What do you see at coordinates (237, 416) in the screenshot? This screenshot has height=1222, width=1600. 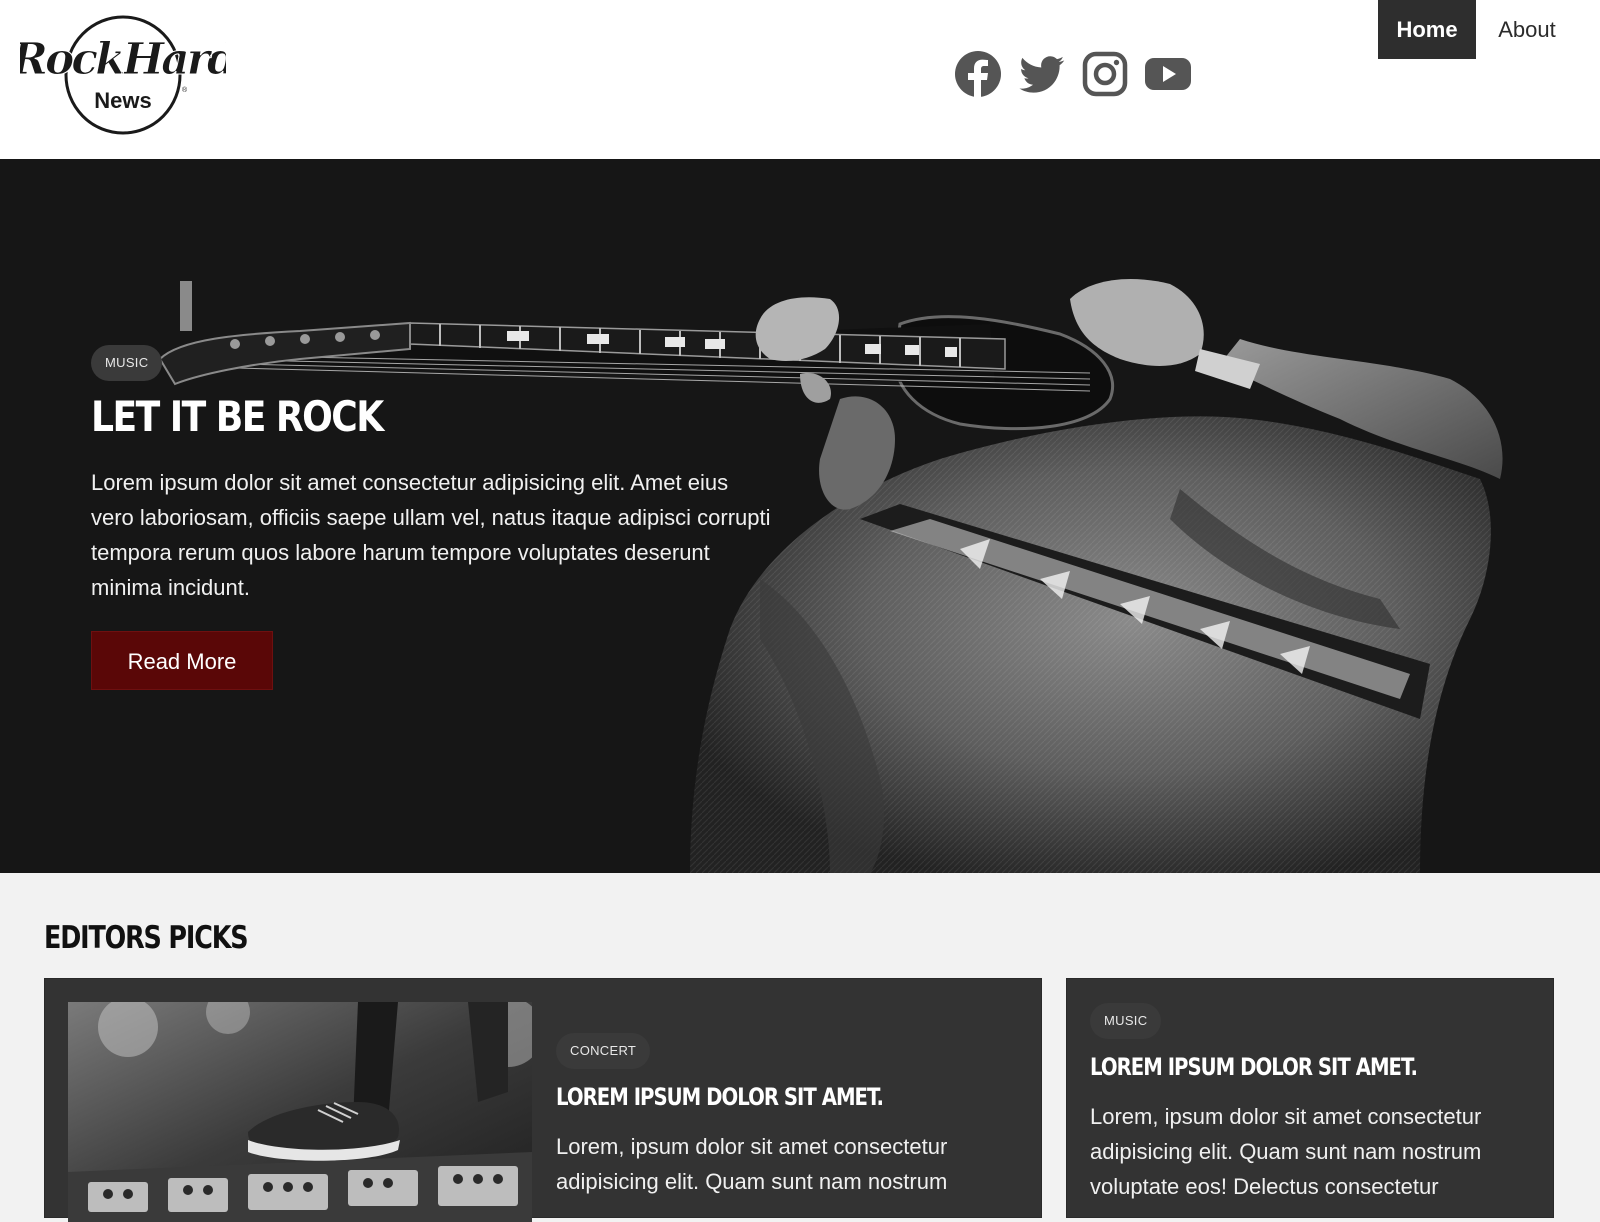 I see `hero-title: LET IT BE ROCK` at bounding box center [237, 416].